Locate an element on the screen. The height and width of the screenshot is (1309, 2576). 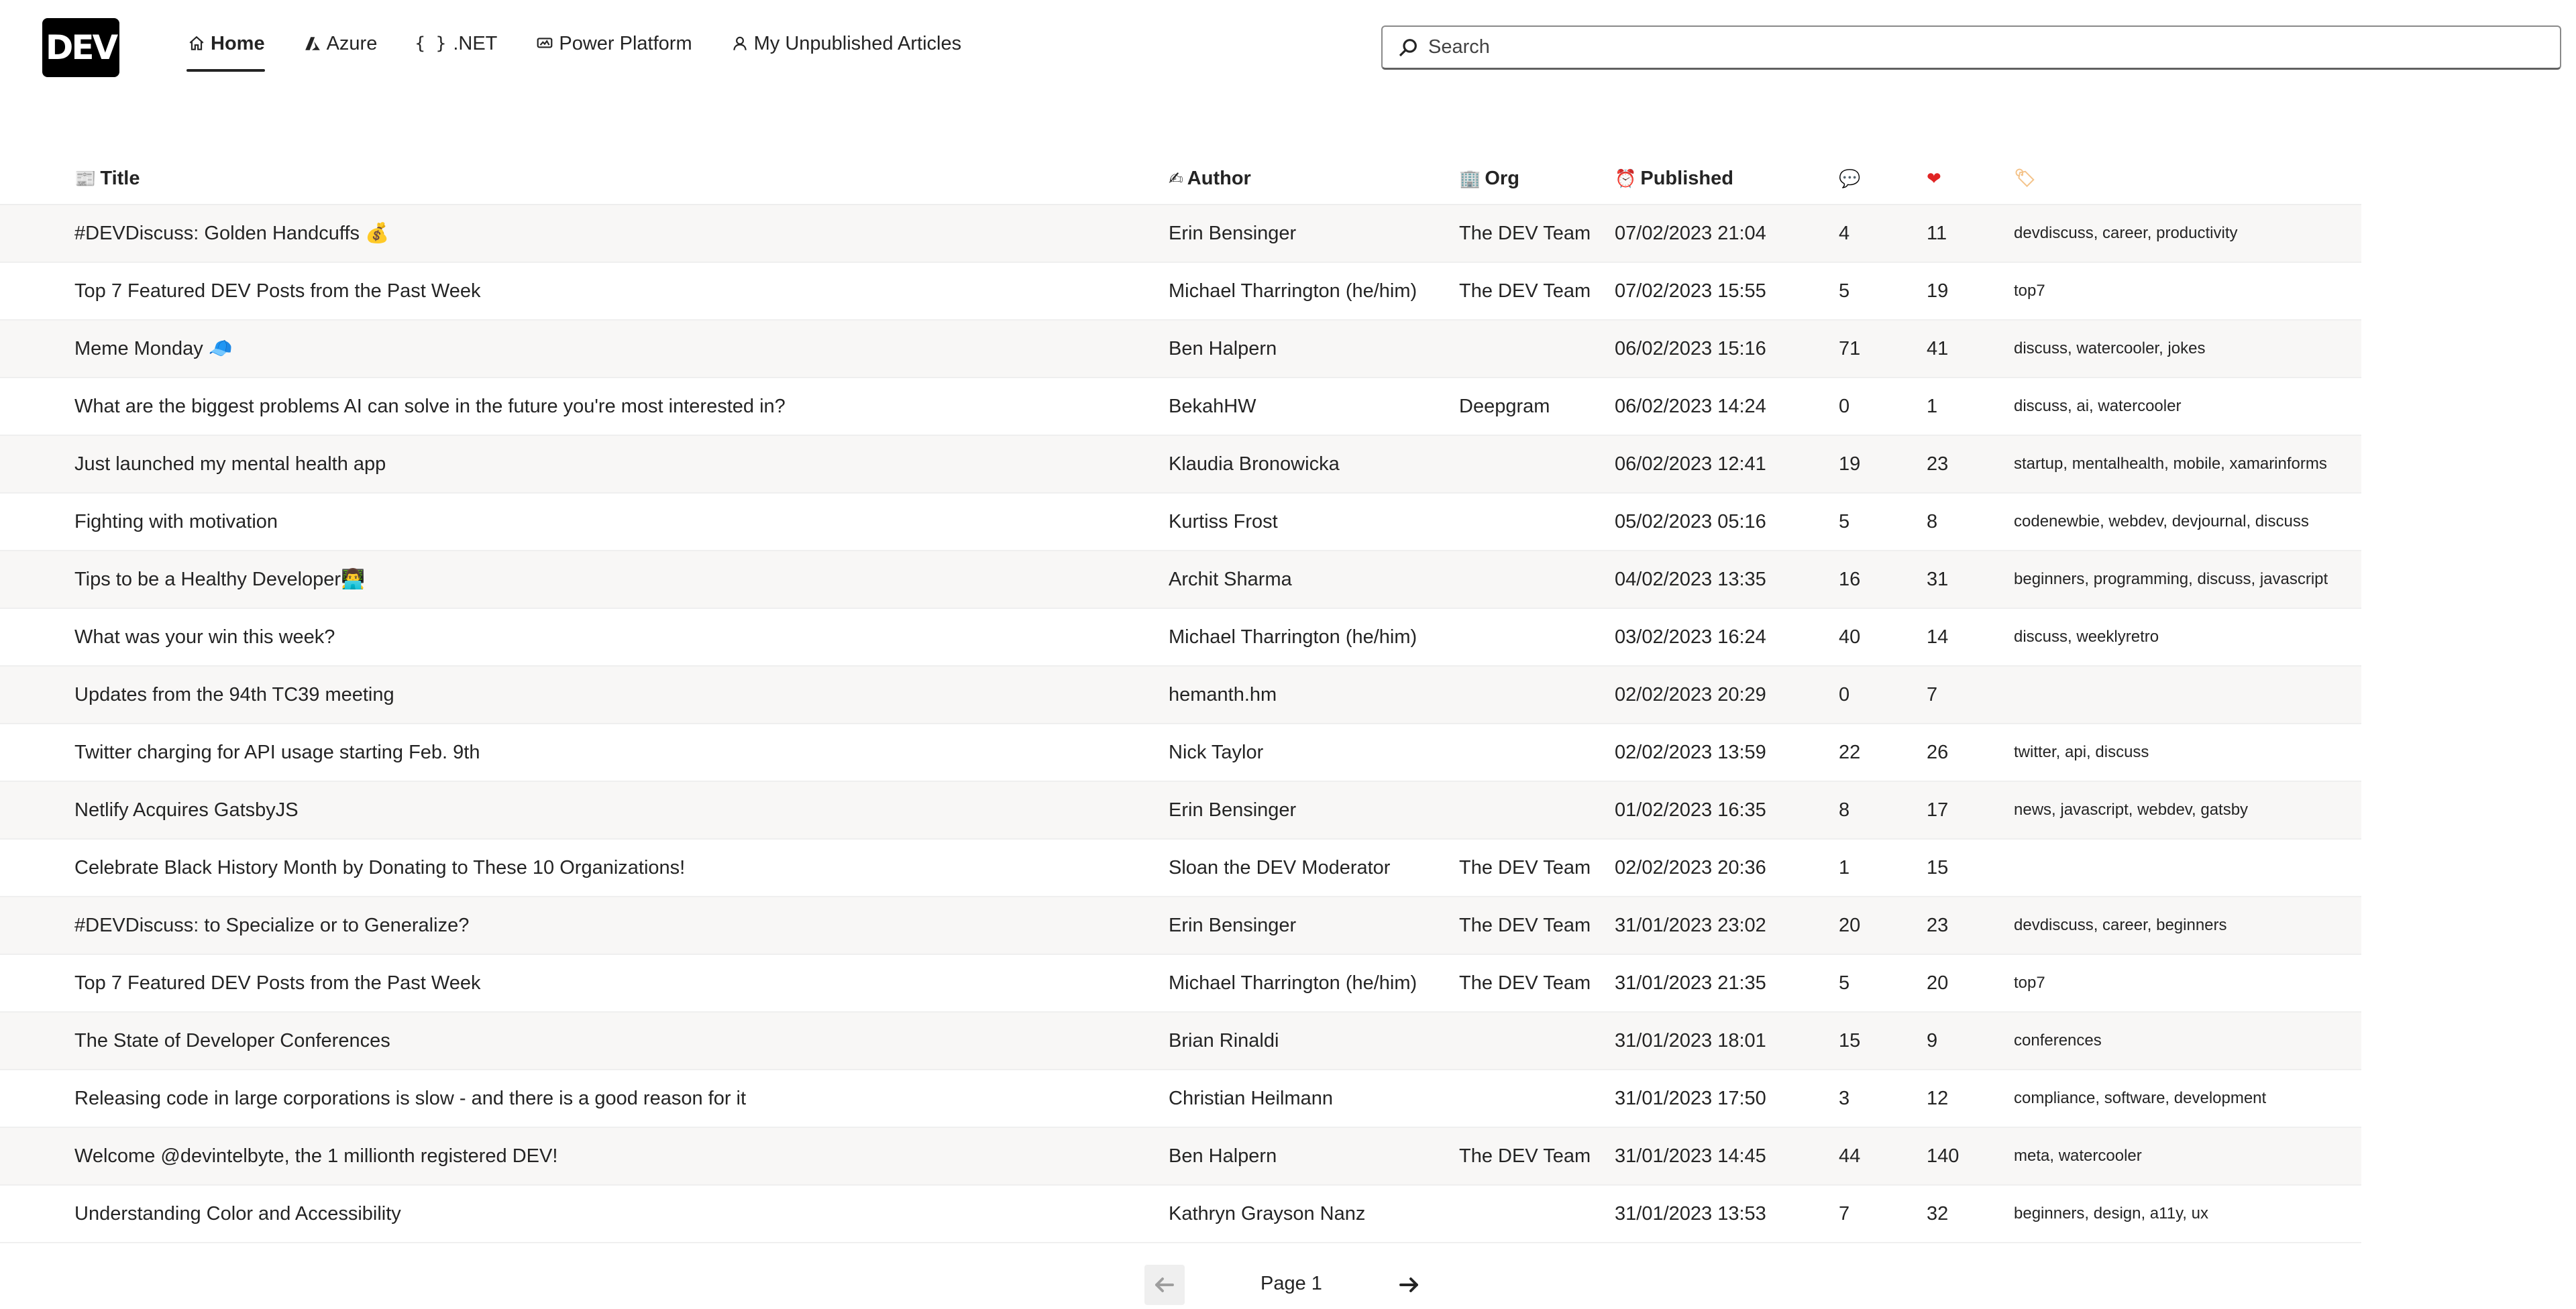
cell-title: Meme Monday 🧢 is located at coordinates (584, 349).